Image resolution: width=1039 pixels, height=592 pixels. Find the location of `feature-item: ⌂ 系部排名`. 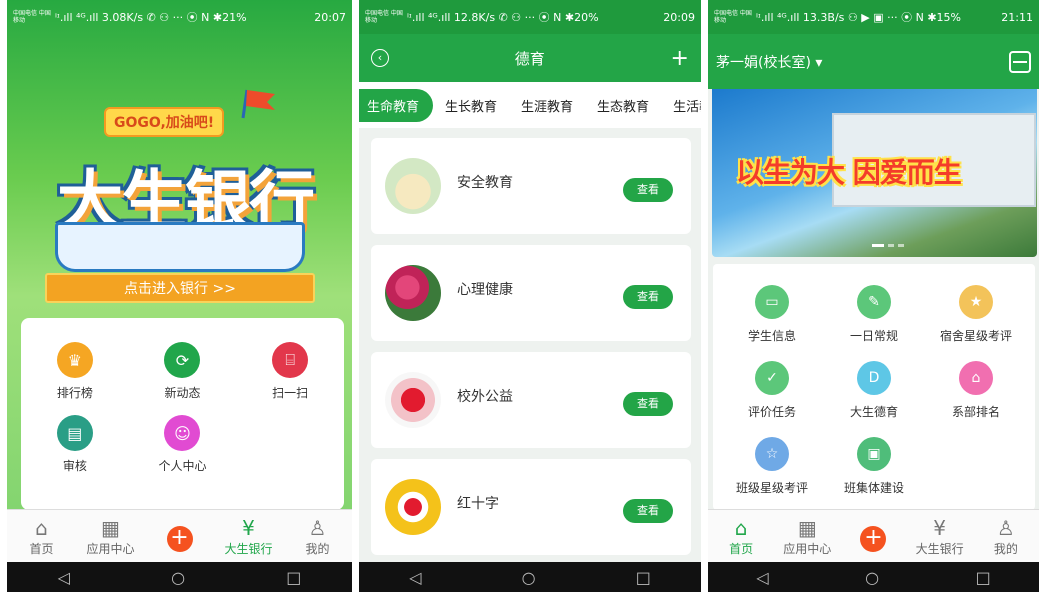

feature-item: ⌂ 系部排名 is located at coordinates (976, 388).